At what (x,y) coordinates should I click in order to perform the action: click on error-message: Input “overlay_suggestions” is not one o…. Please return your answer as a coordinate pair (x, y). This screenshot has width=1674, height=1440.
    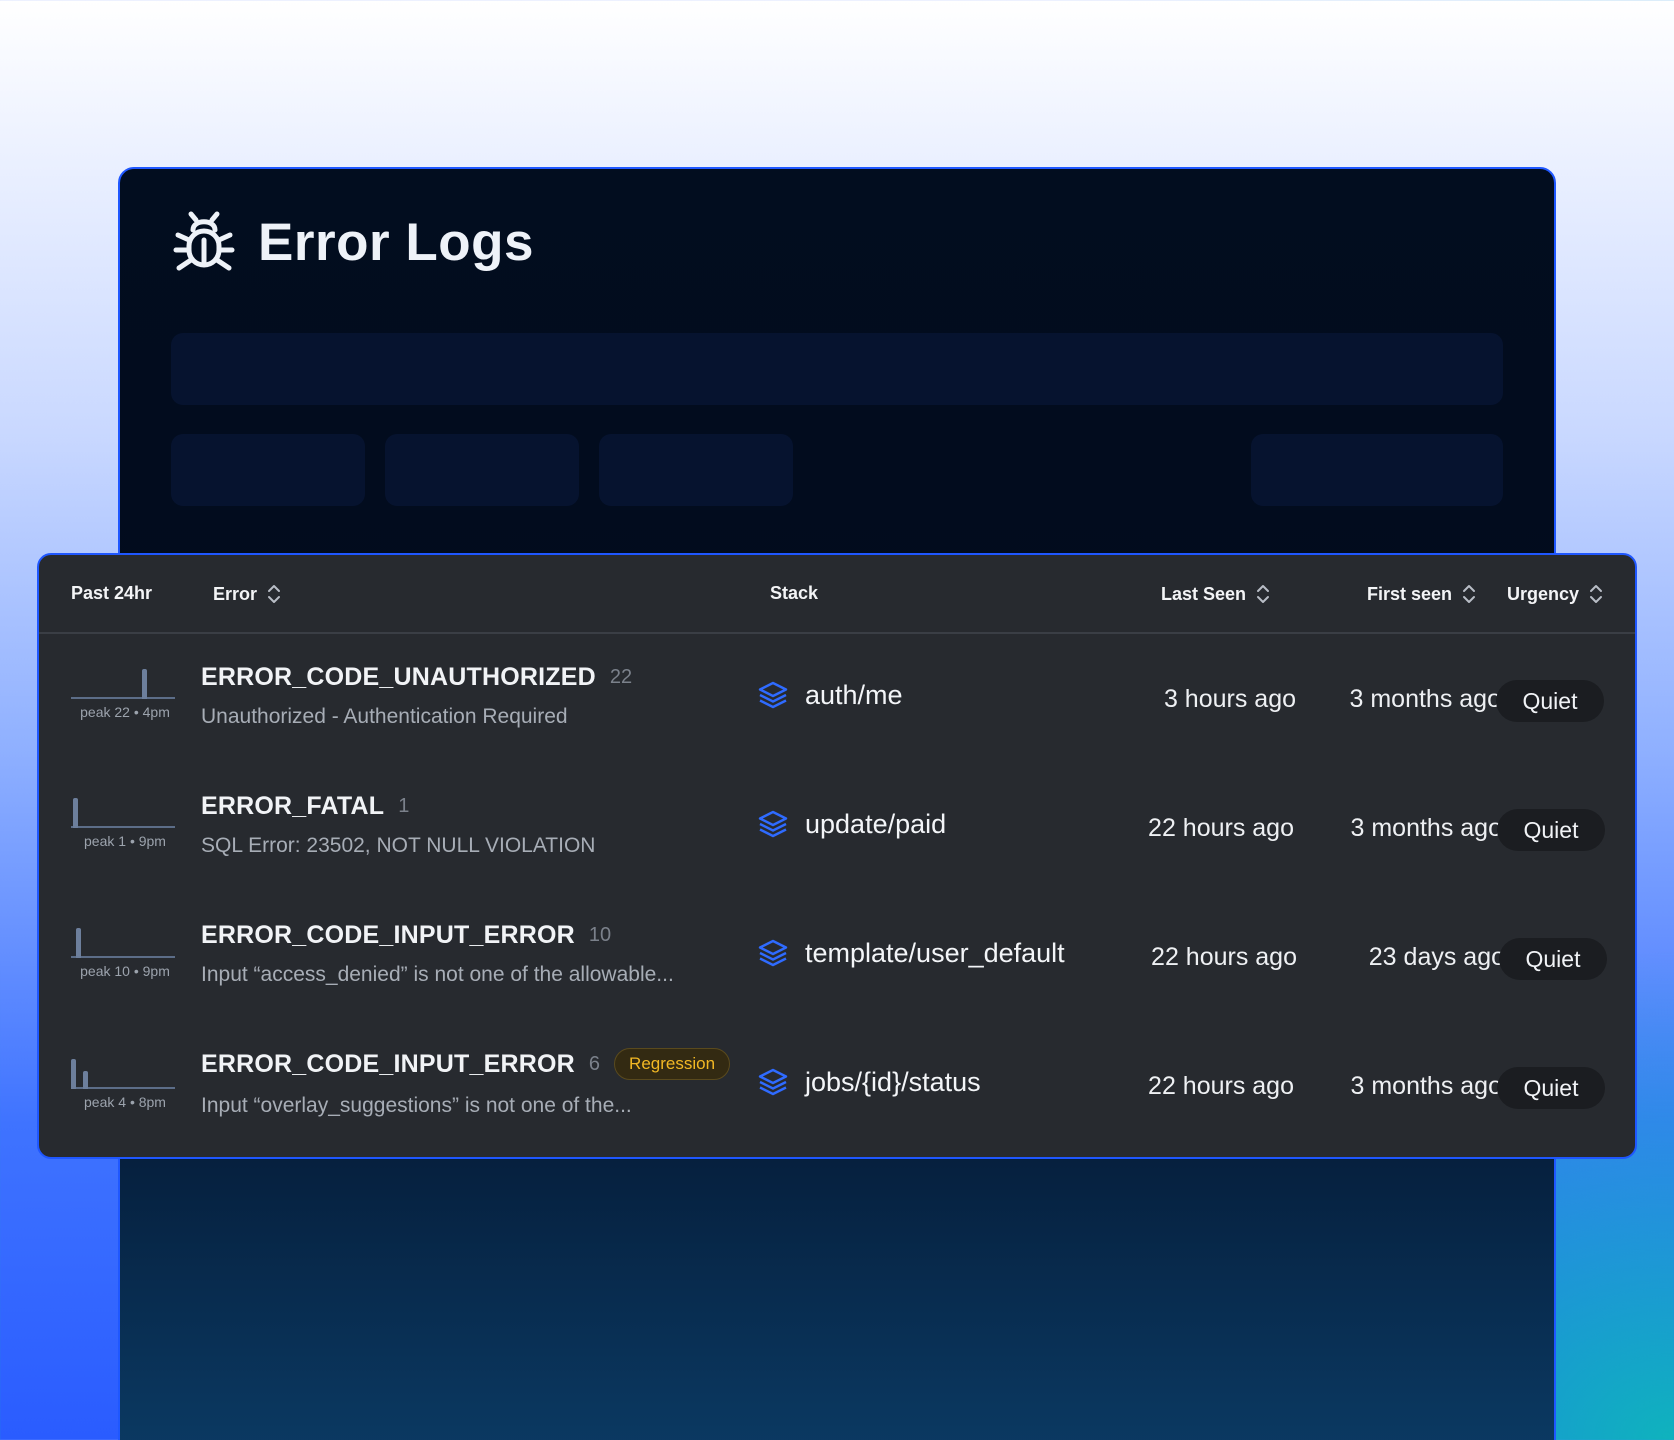
    Looking at the image, I should click on (416, 1105).